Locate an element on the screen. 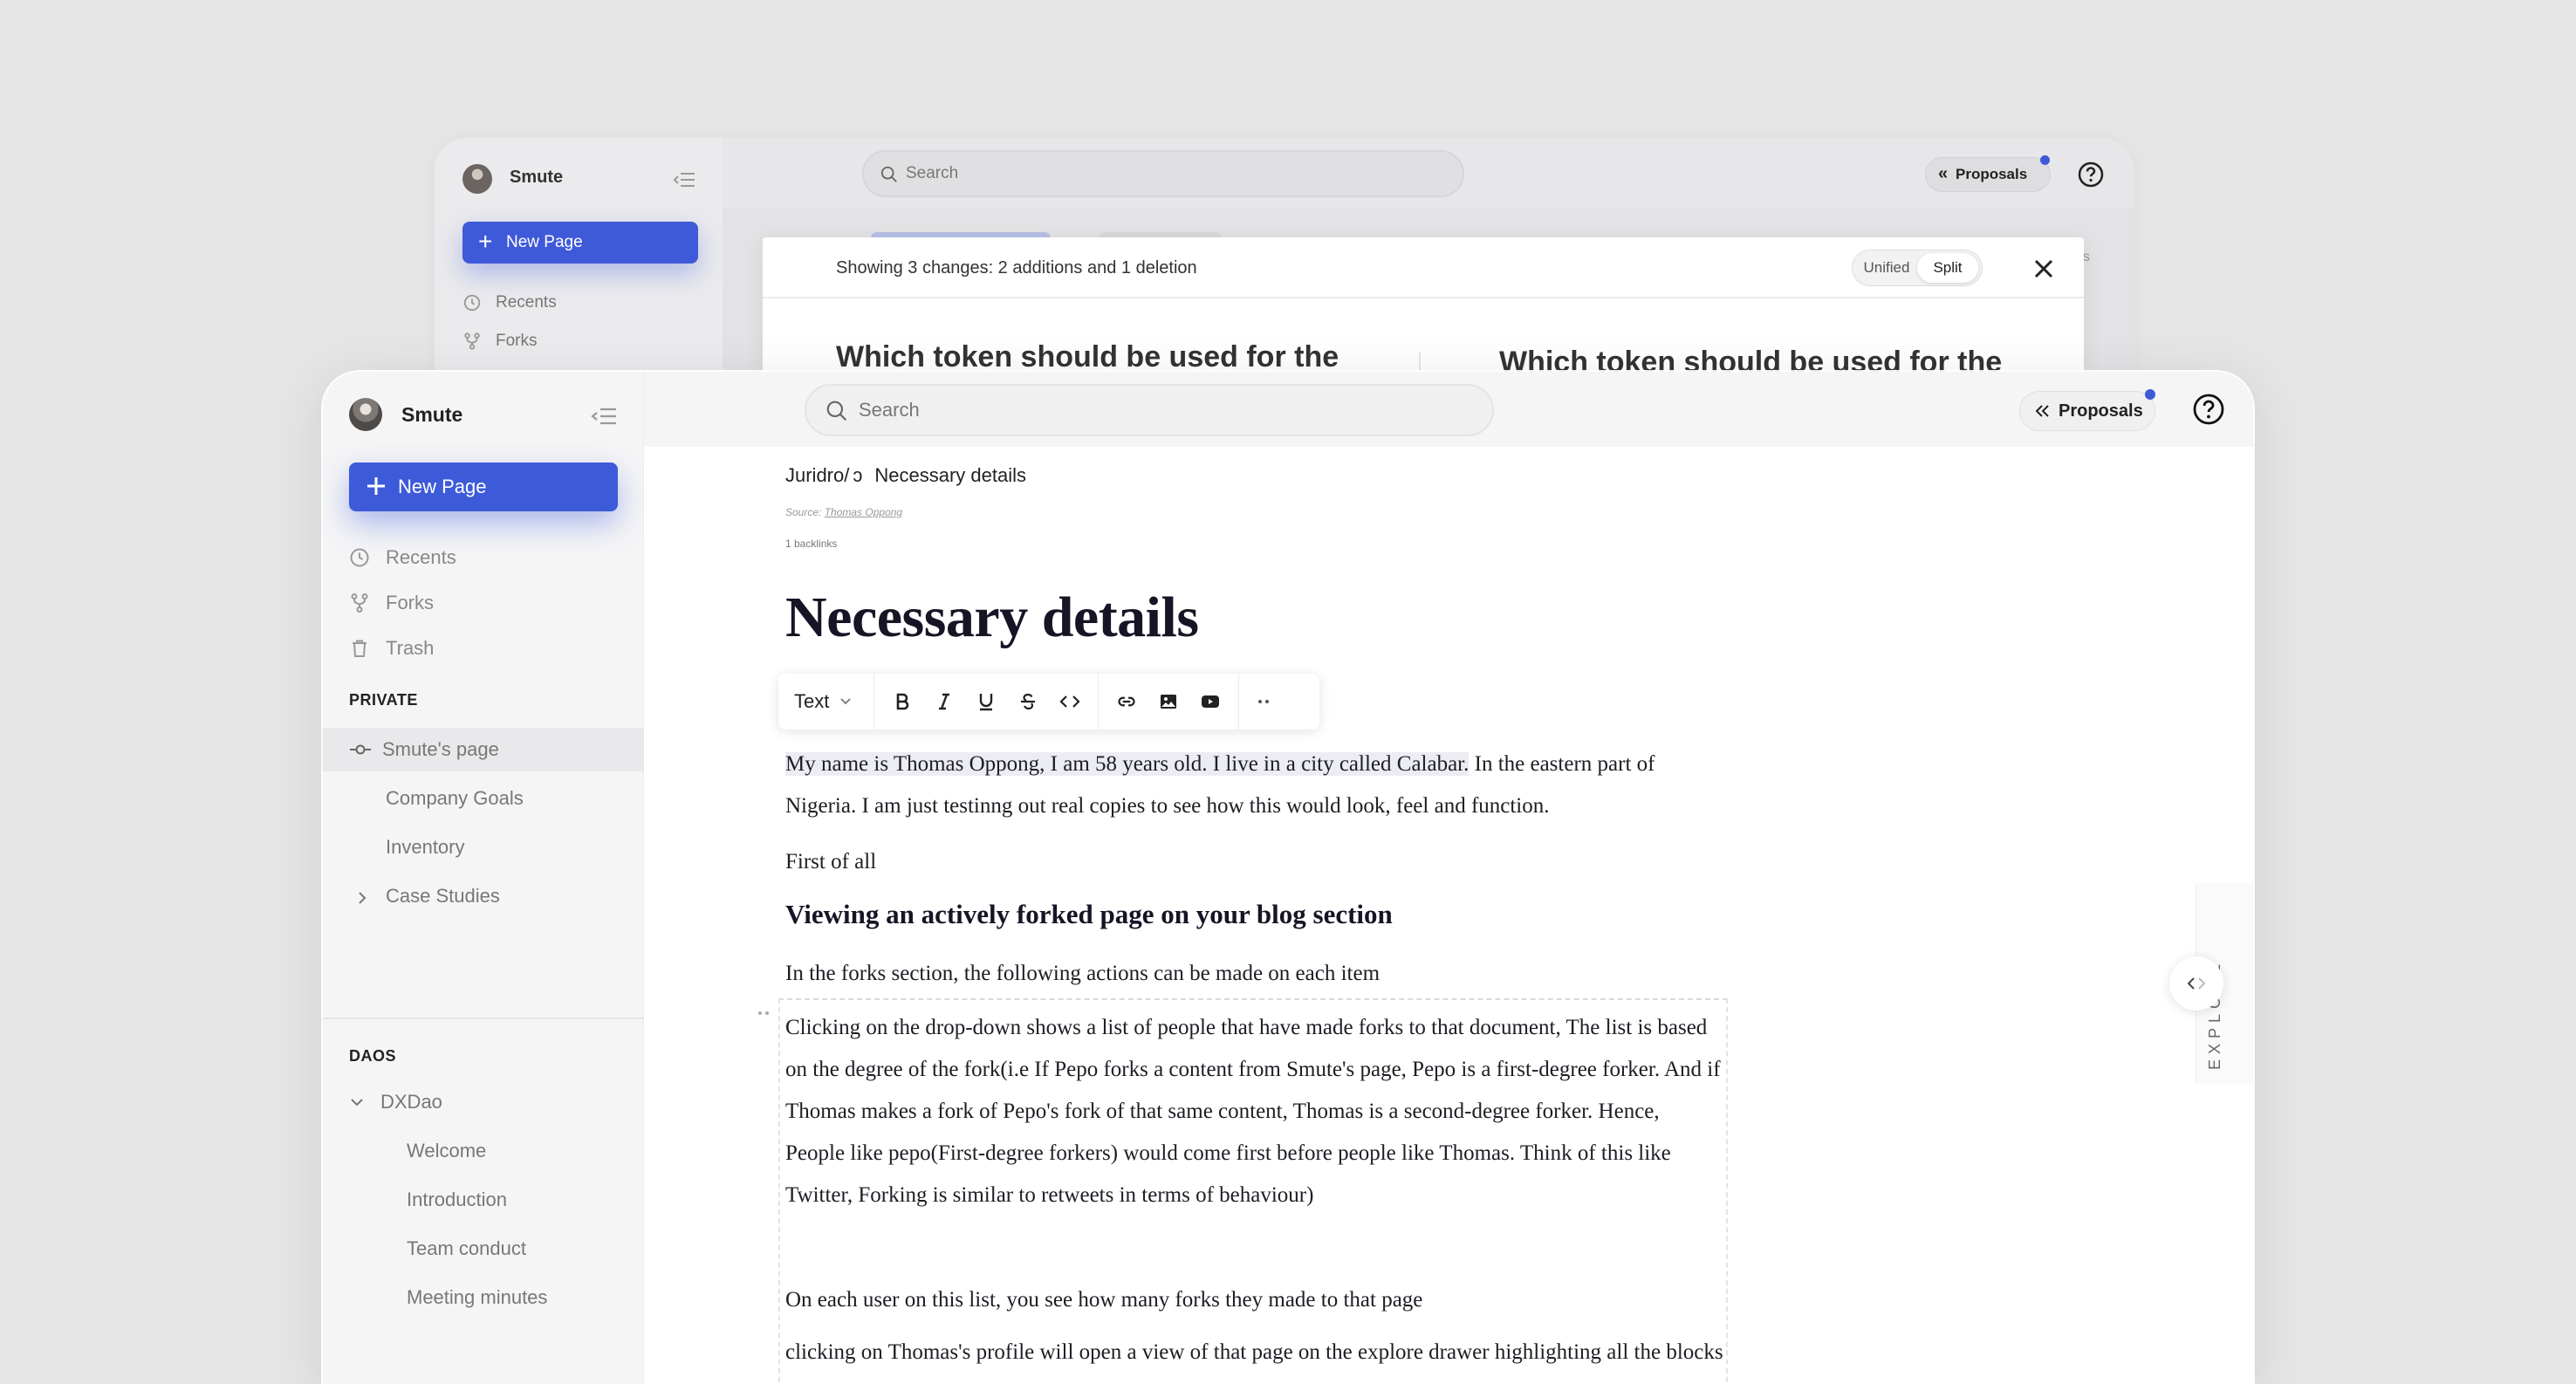 This screenshot has height=1384, width=2576. new-page-button: New Page is located at coordinates (483, 486).